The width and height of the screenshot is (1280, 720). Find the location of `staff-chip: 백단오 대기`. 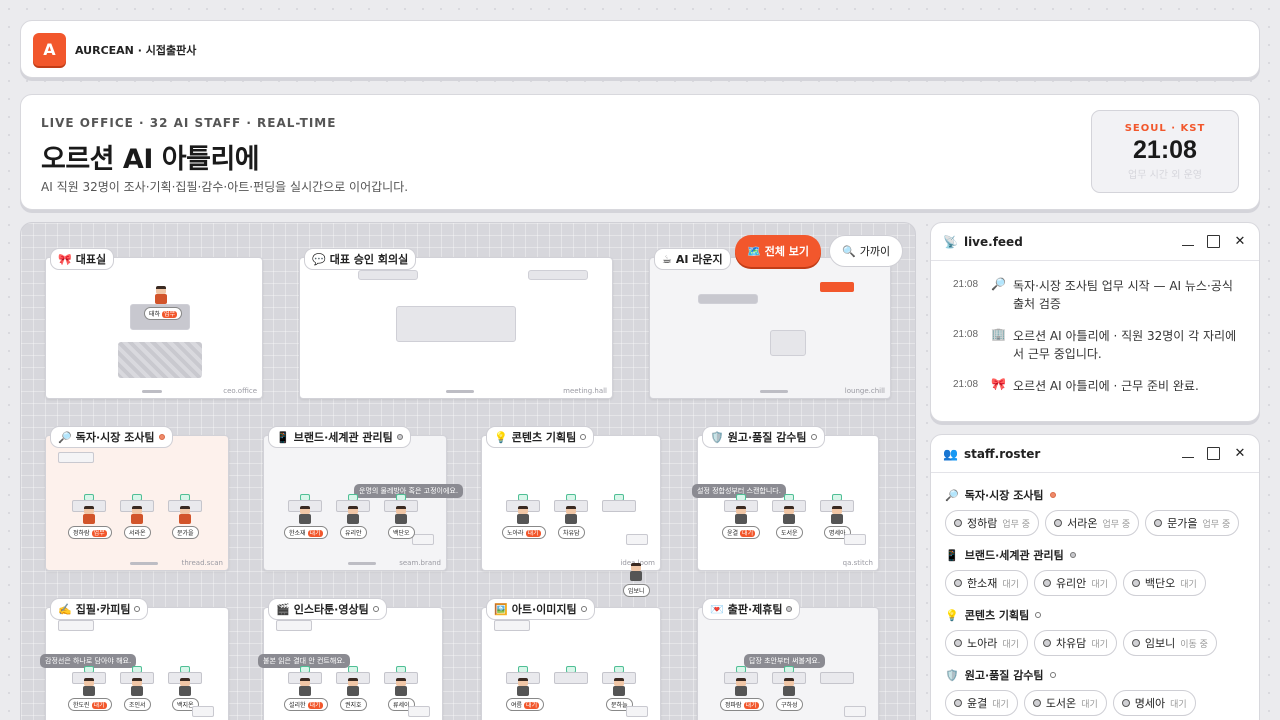

staff-chip: 백단오 대기 is located at coordinates (1164, 583).